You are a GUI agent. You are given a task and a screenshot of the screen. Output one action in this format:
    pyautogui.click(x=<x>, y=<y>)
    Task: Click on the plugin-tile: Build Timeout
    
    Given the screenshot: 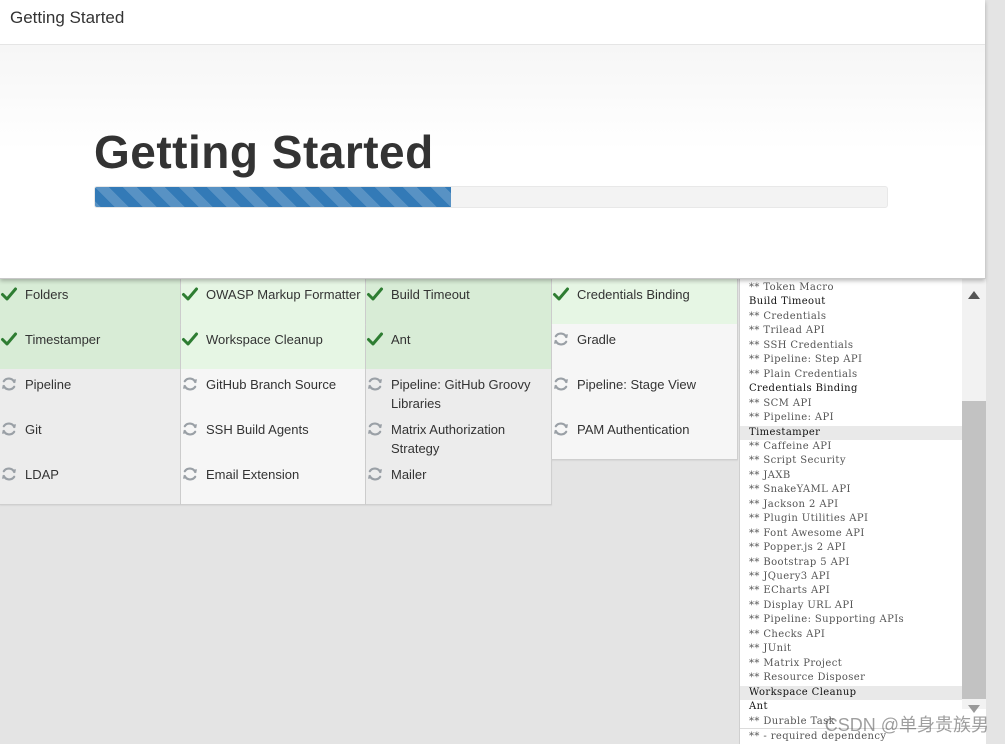 What is the action you would take?
    pyautogui.click(x=459, y=302)
    